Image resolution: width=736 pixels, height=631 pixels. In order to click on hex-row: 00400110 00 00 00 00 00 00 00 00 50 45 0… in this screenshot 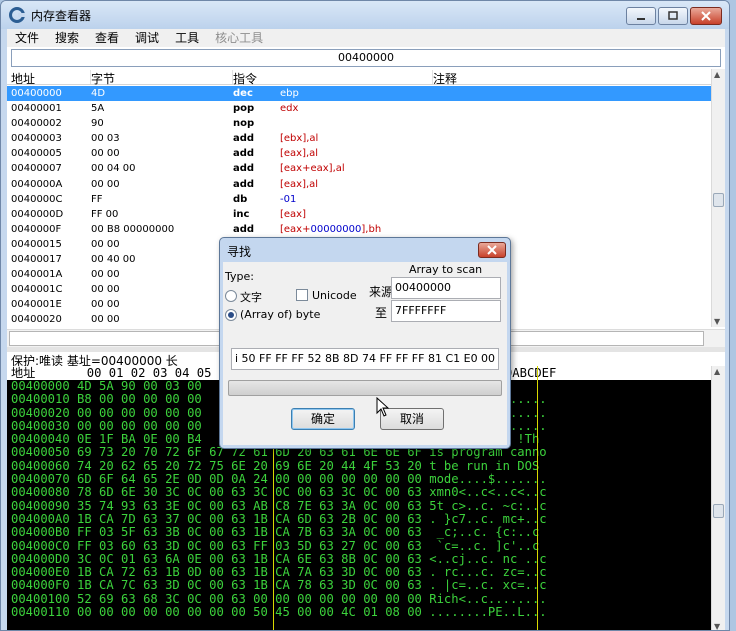, I will do `click(359, 612)`.